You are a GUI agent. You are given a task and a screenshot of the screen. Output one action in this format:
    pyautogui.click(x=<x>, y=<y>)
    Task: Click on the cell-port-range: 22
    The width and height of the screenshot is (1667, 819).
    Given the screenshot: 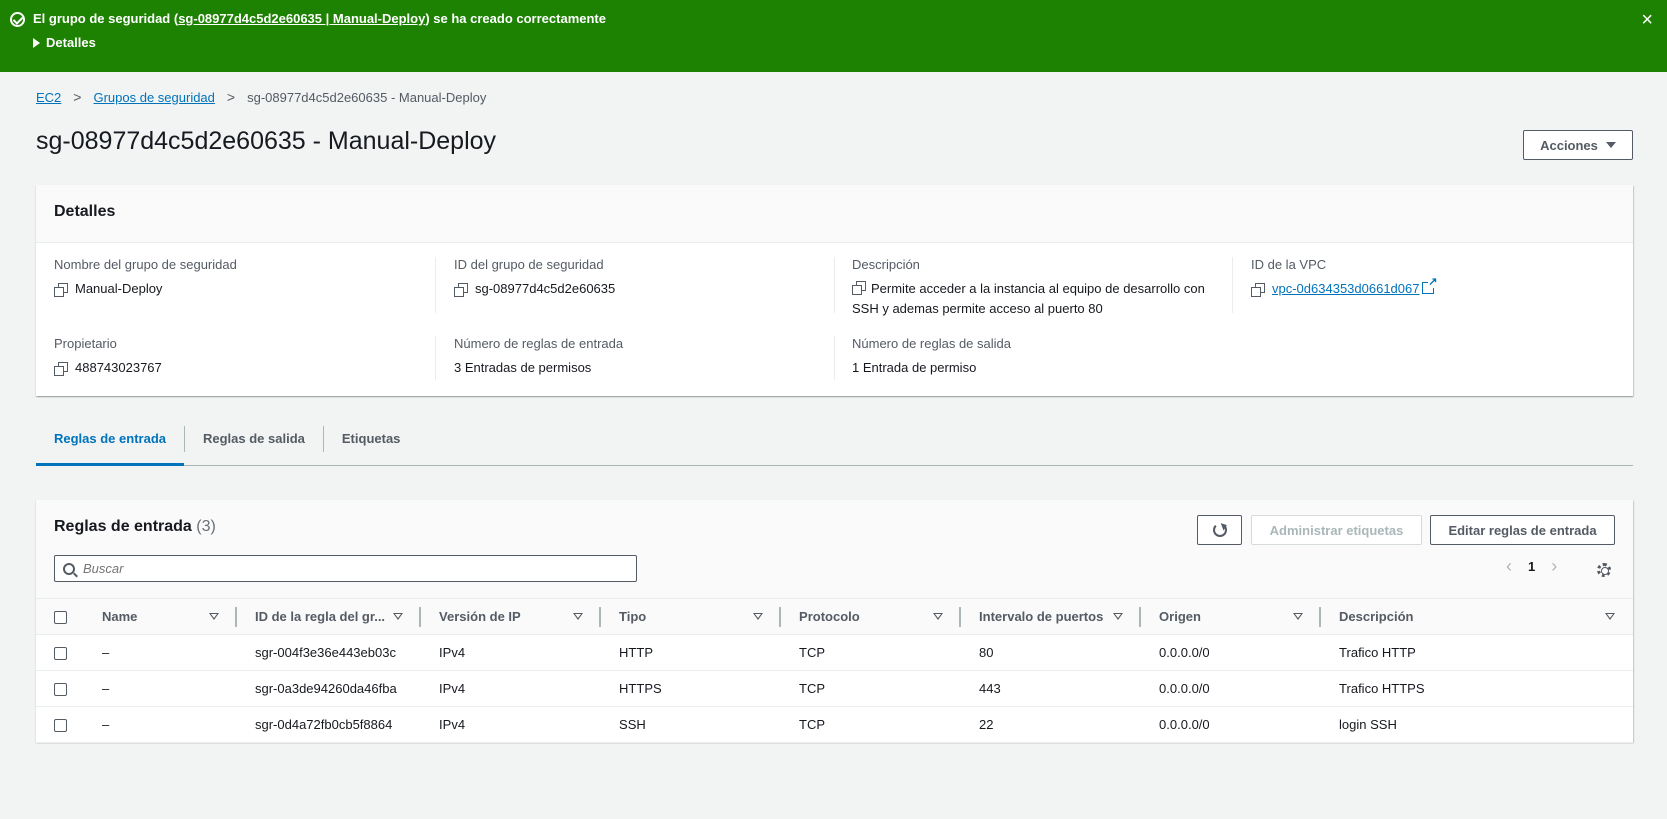 What is the action you would take?
    pyautogui.click(x=1051, y=724)
    